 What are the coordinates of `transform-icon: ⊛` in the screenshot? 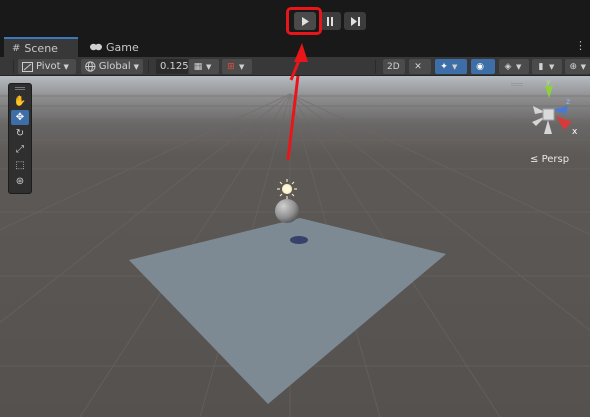 It's located at (20, 181).